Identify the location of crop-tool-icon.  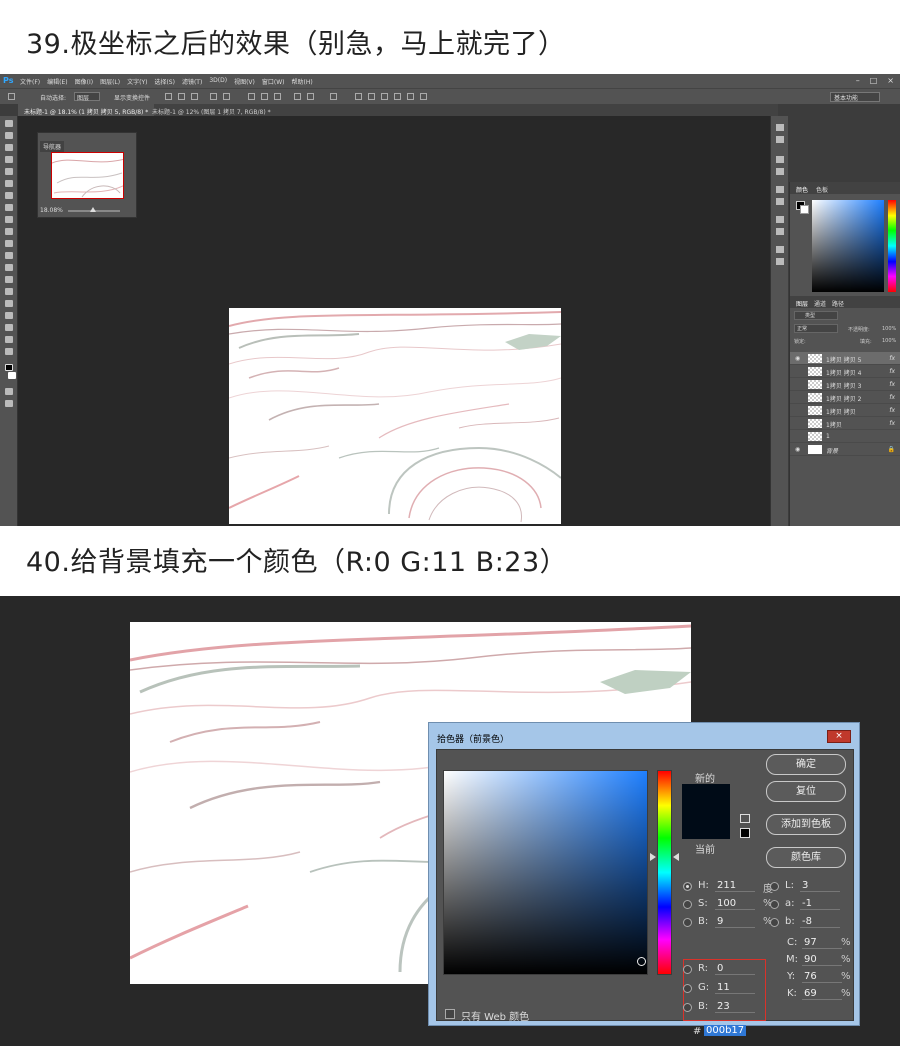
(9, 171).